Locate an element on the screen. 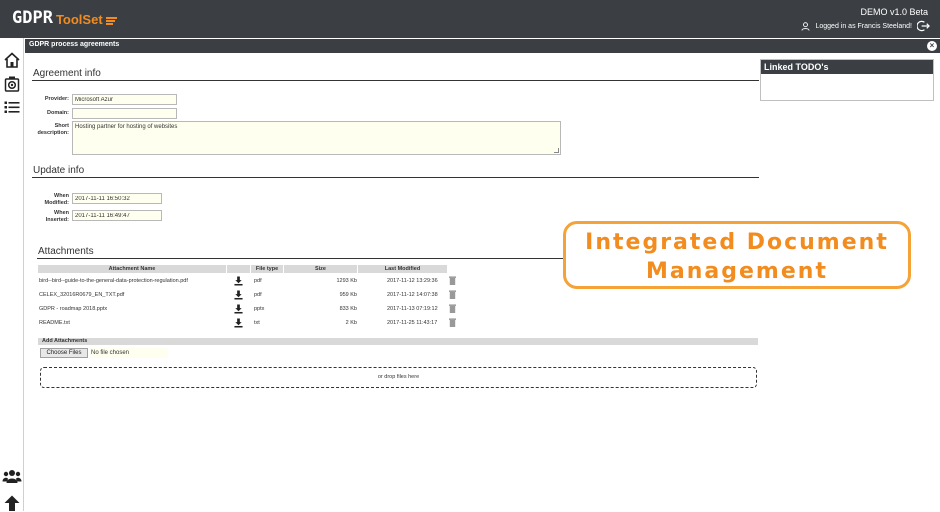  provider-label: Provider: is located at coordinates (56, 99).